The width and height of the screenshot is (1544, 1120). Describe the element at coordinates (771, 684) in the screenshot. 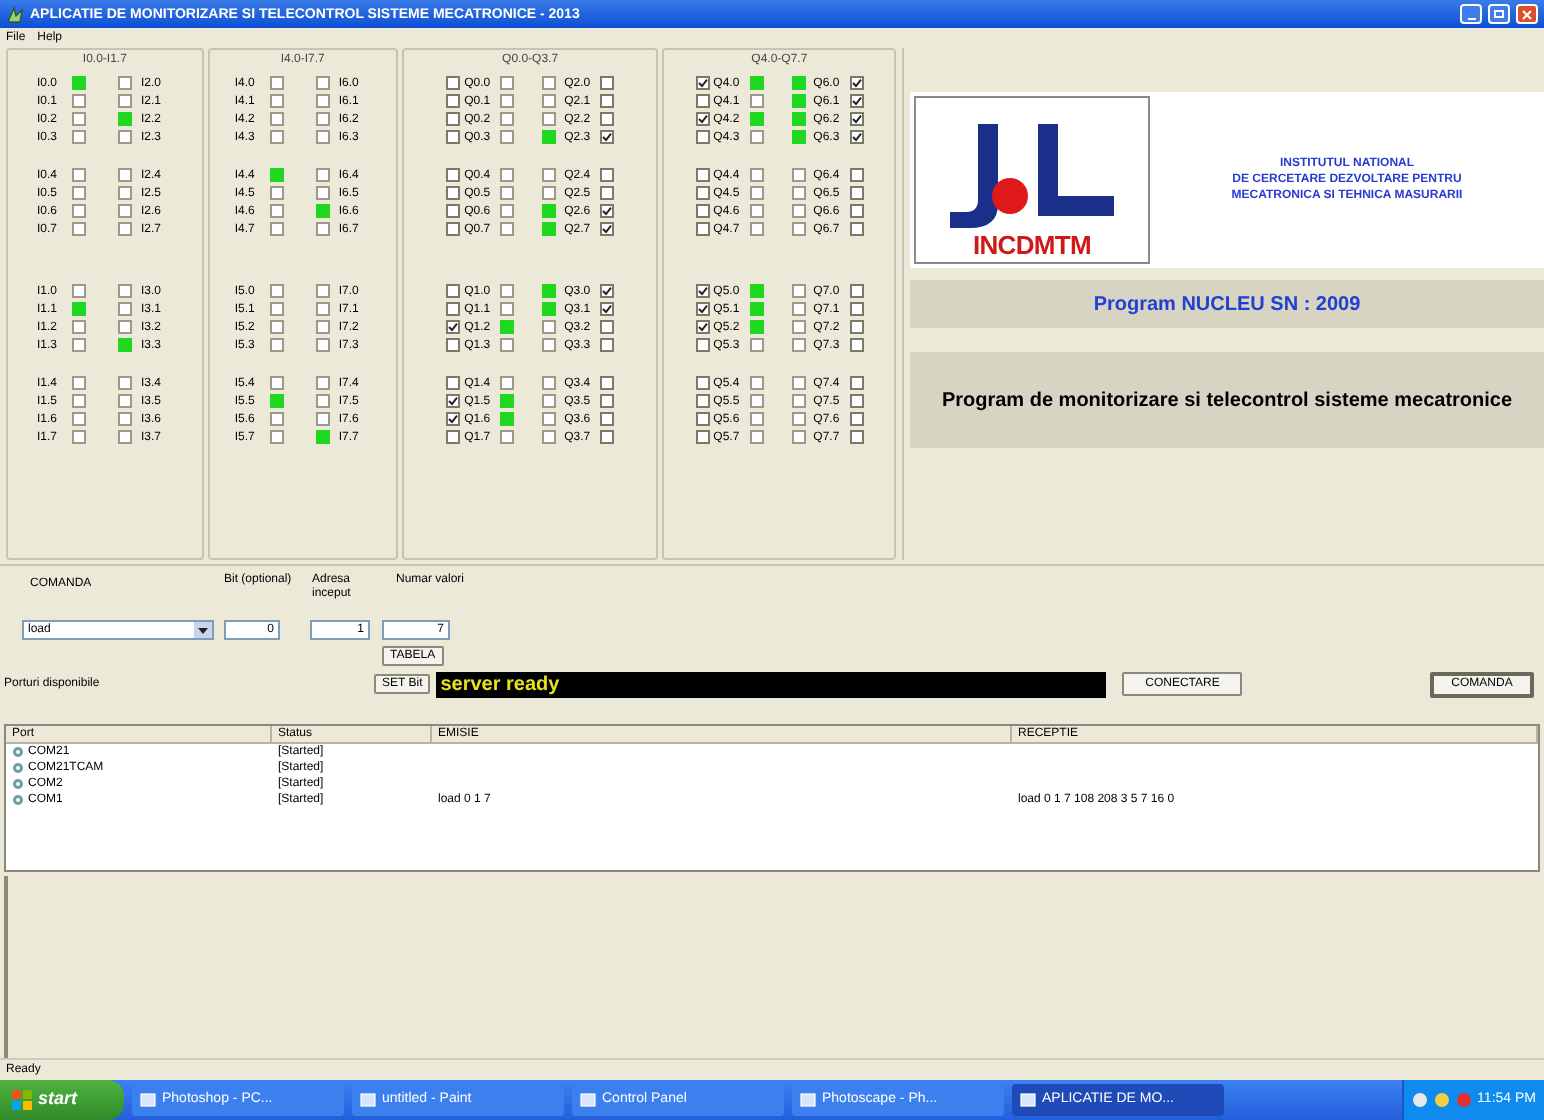

I see `status-display: server ready` at that location.